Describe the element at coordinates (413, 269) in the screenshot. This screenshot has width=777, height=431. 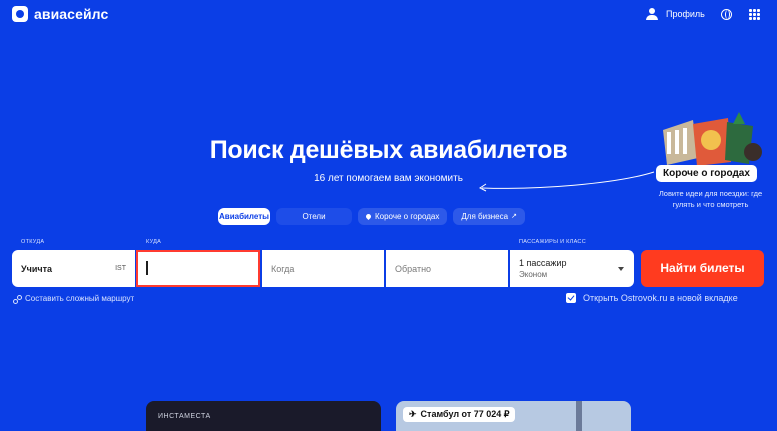
I see `return-date-placeholder: Обратно` at that location.